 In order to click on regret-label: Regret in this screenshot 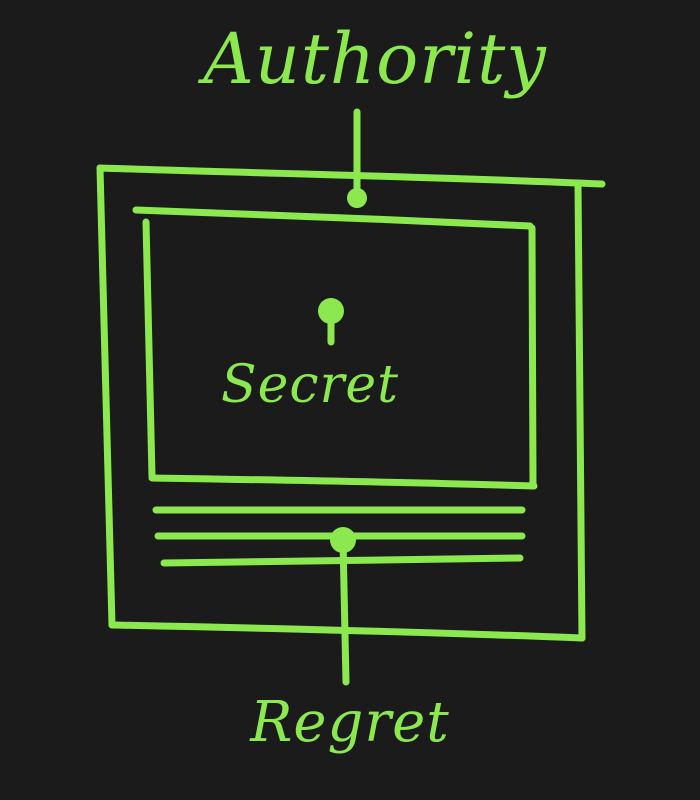, I will do `click(350, 722)`.